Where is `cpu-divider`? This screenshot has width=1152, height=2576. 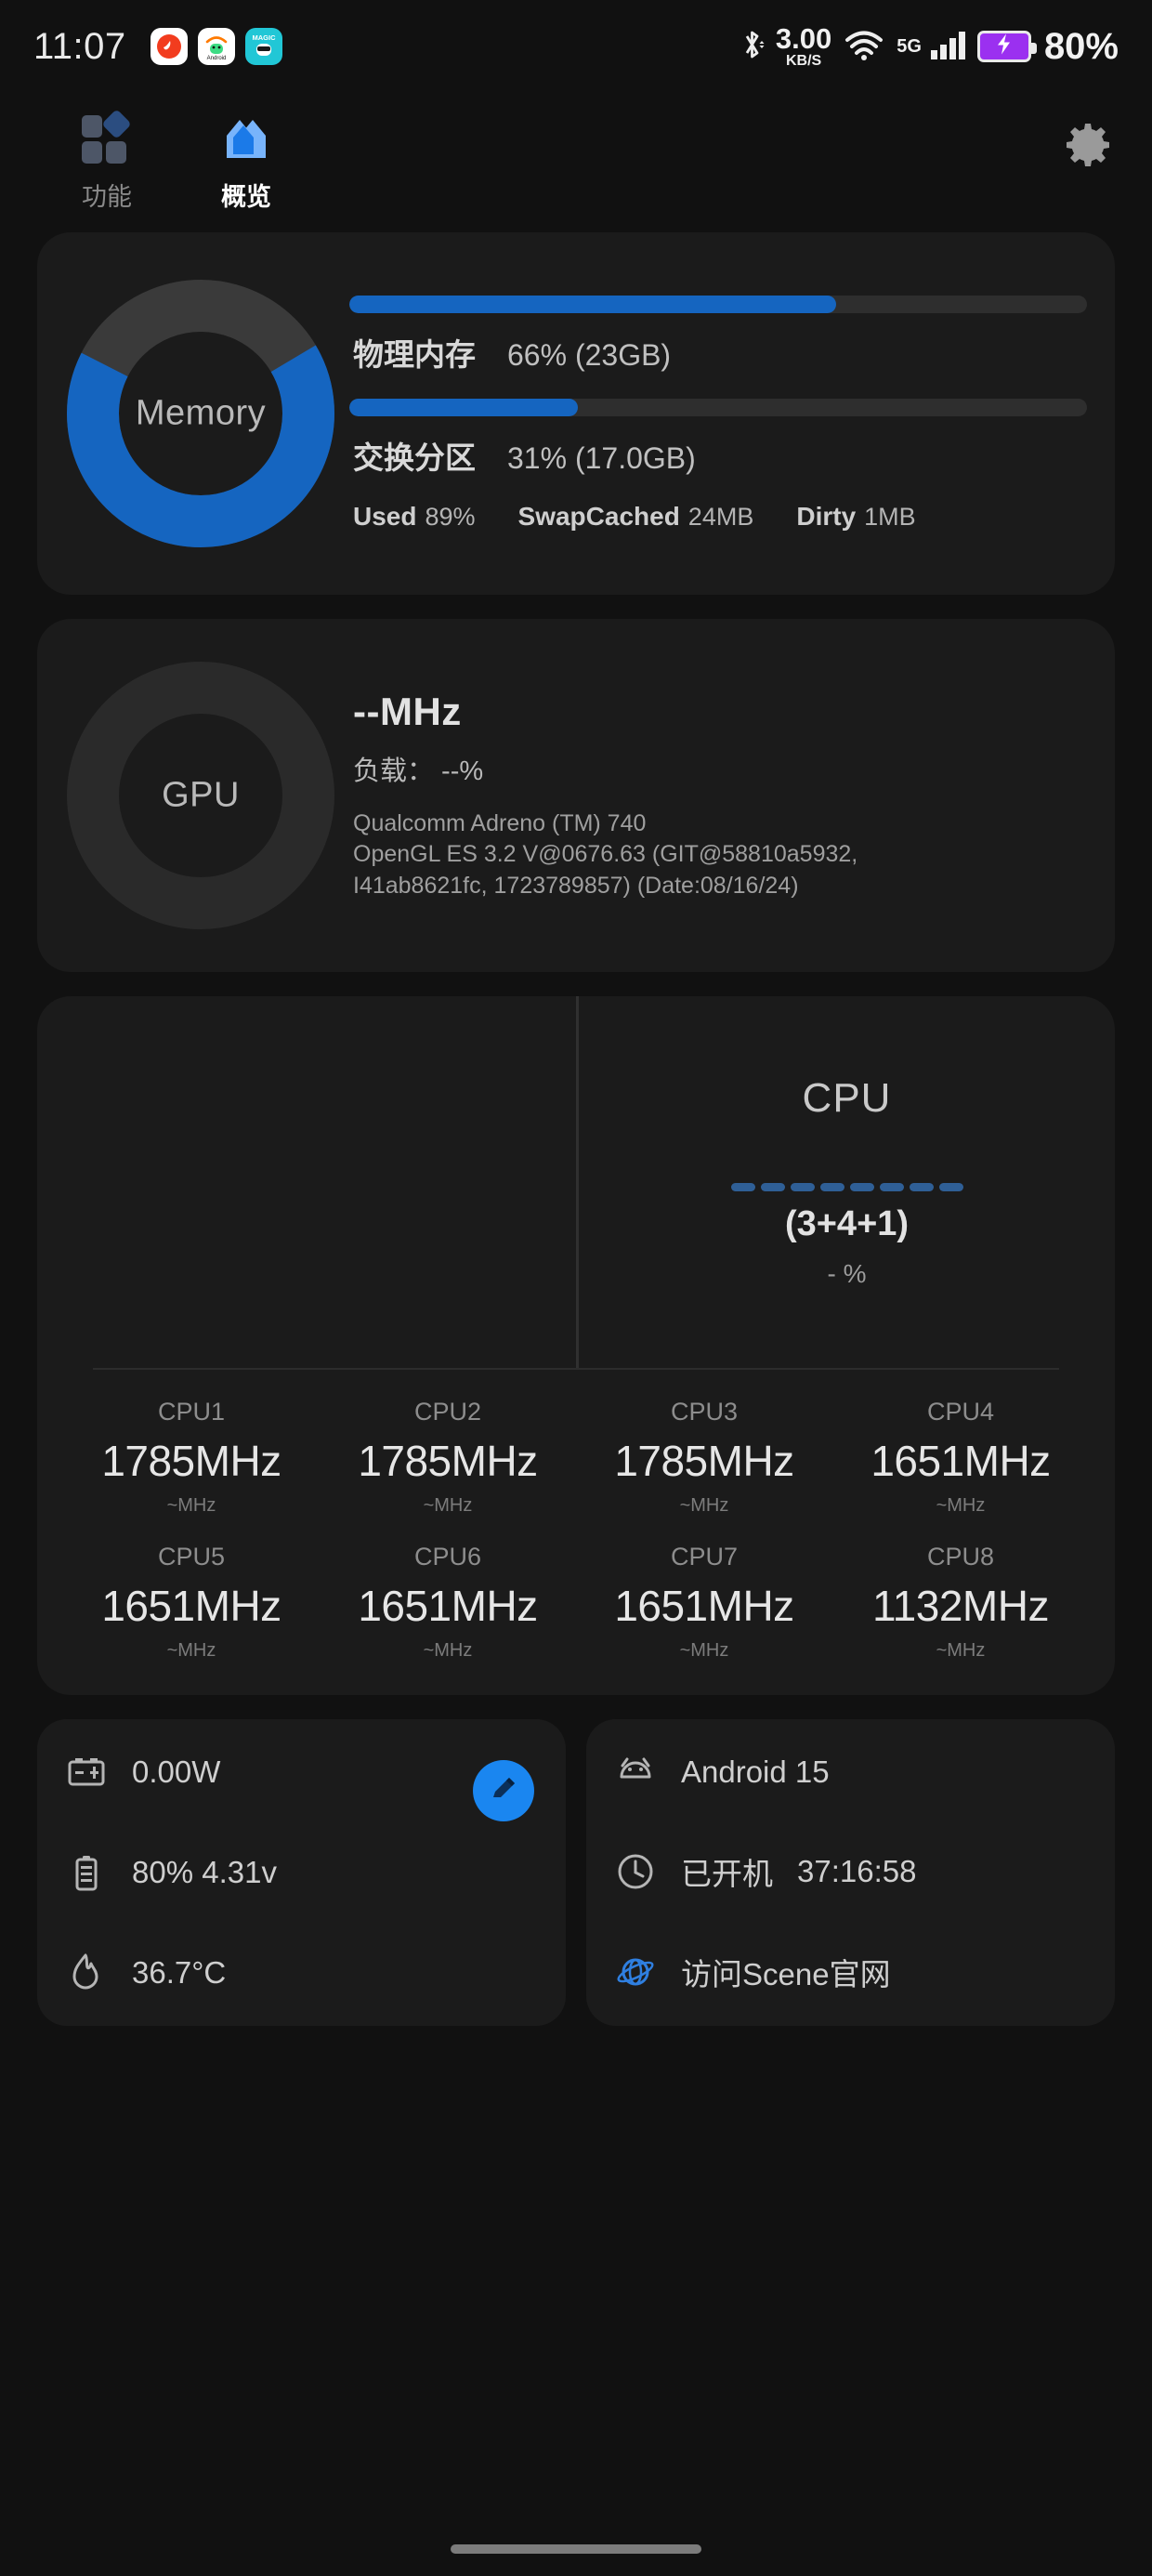
cpu-divider is located at coordinates (576, 1369).